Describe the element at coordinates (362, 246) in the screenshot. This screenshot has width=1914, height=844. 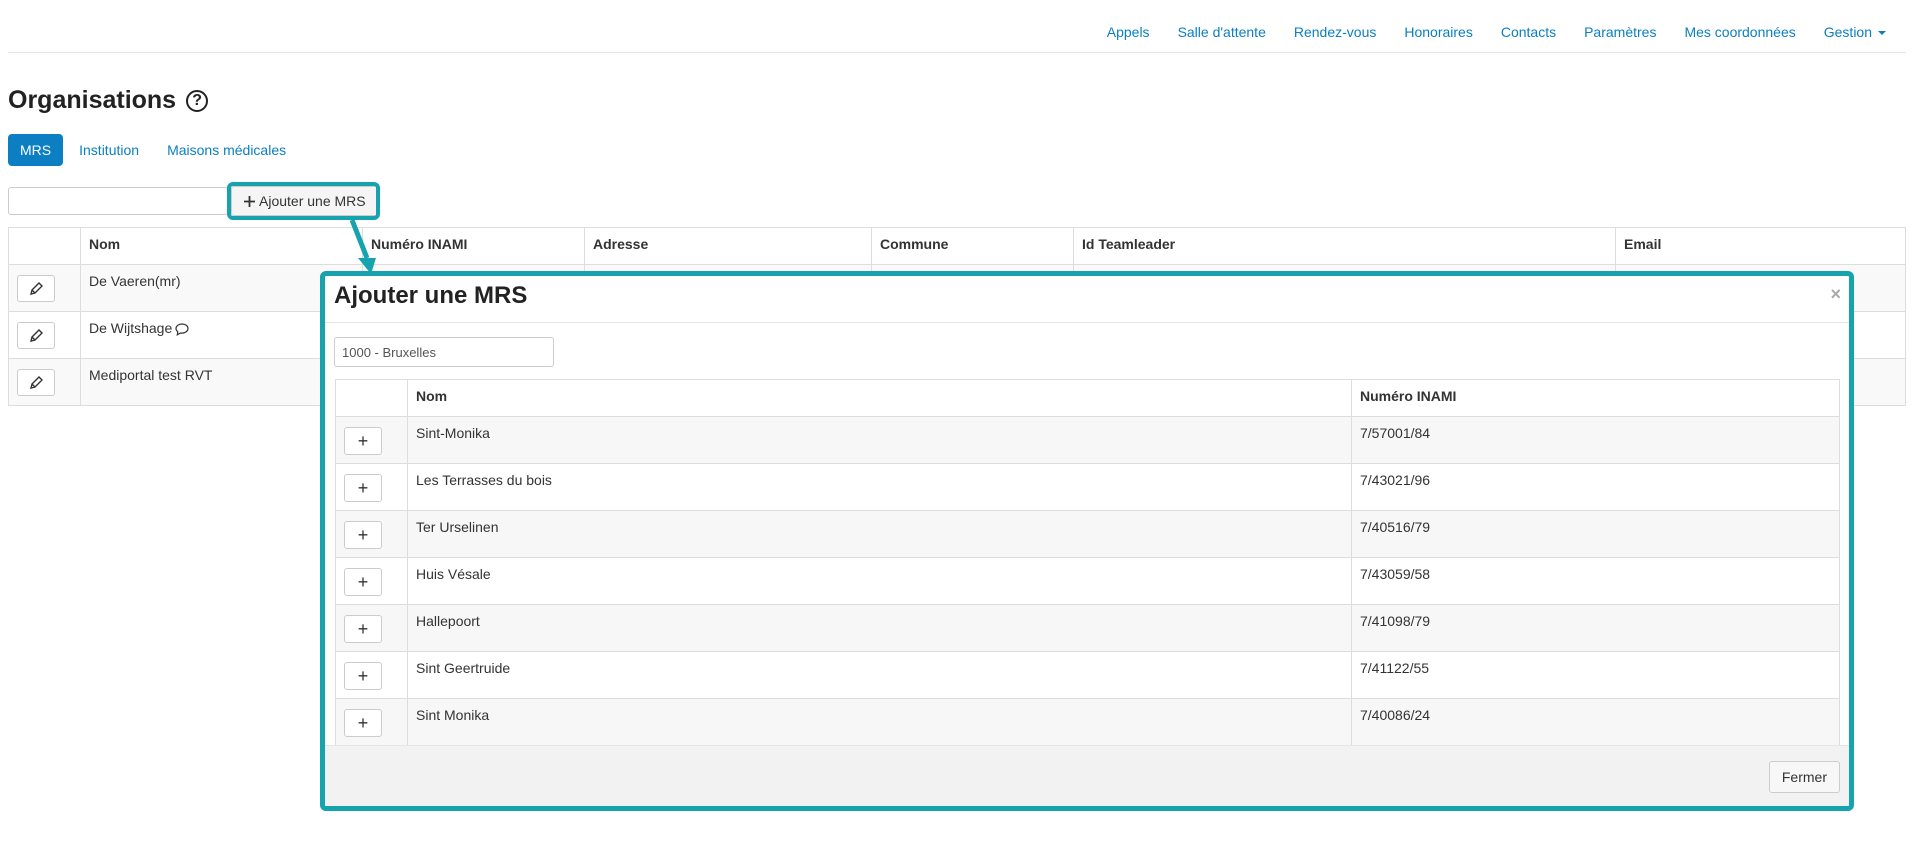
I see `annotation-arrow` at that location.